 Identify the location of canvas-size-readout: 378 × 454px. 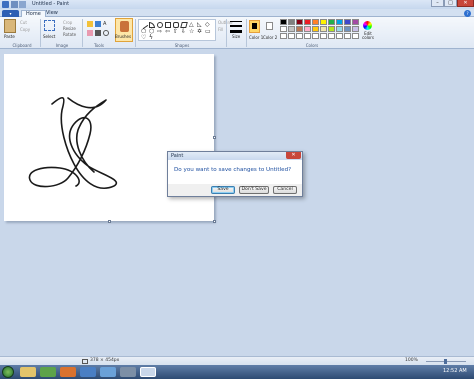
(105, 360).